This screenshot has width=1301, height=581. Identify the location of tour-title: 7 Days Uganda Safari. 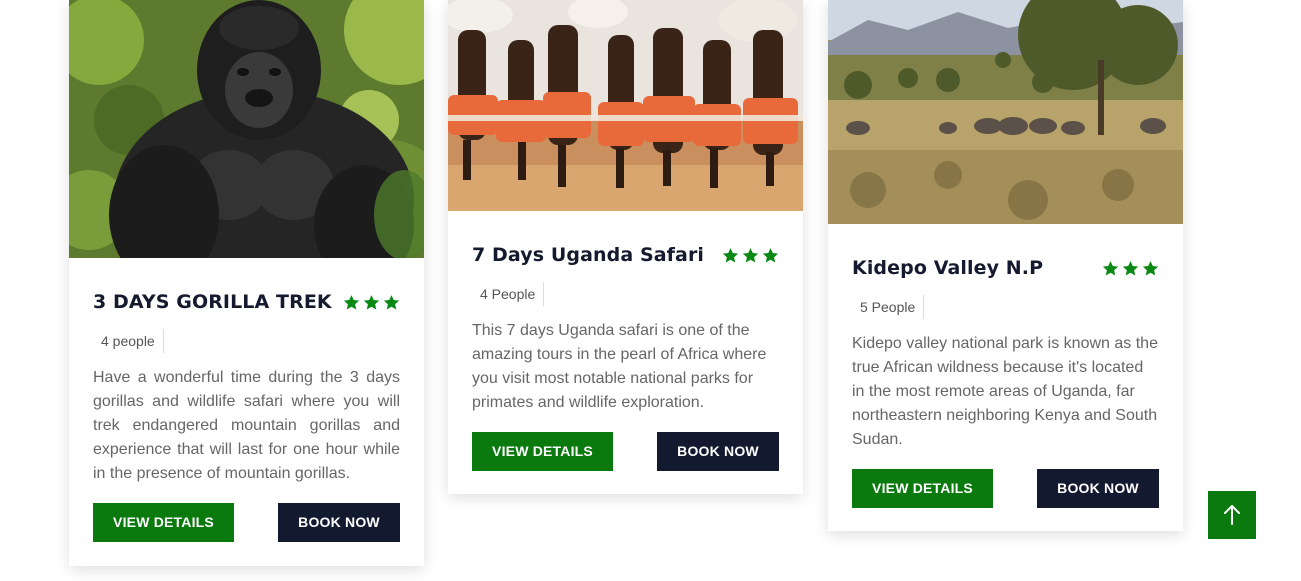
(588, 255).